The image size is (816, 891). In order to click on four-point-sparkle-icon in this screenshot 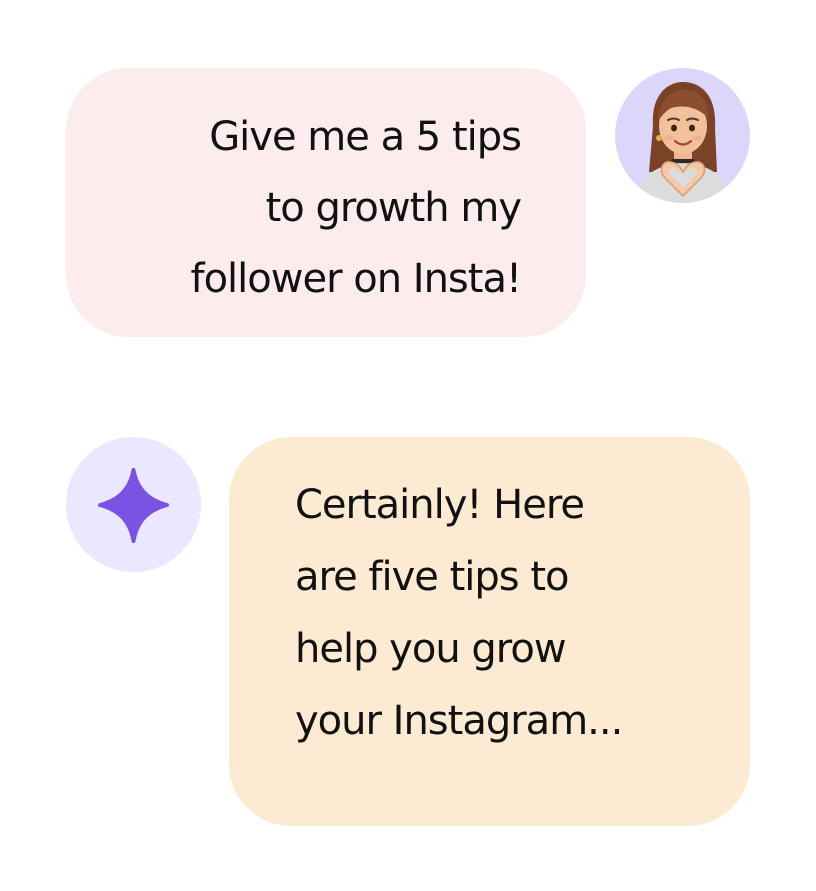, I will do `click(133, 505)`.